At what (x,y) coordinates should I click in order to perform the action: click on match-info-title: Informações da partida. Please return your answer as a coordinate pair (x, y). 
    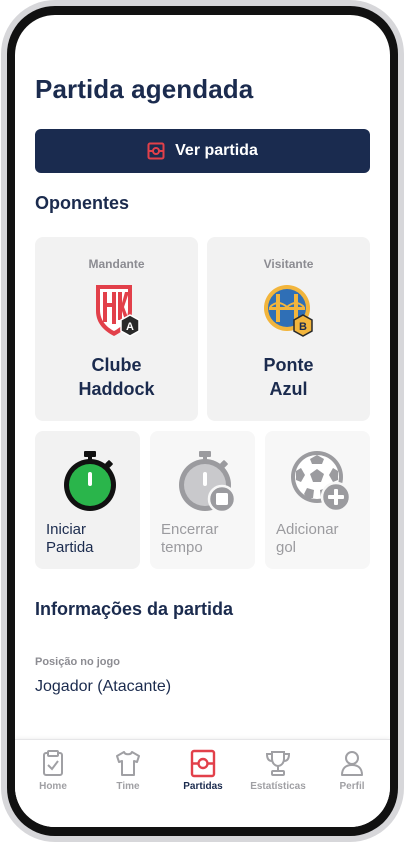
    Looking at the image, I should click on (134, 609).